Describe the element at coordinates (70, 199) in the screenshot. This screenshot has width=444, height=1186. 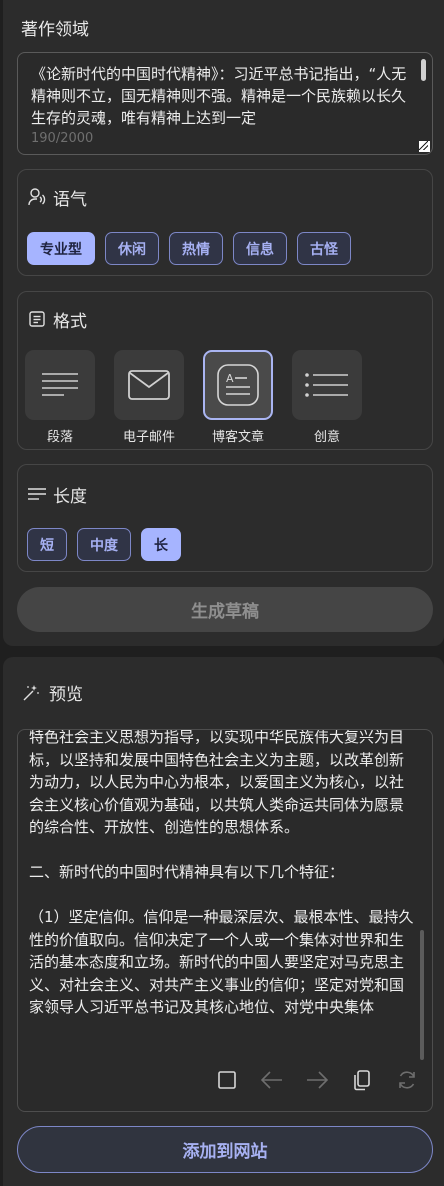
I see `tone-label: 语气` at that location.